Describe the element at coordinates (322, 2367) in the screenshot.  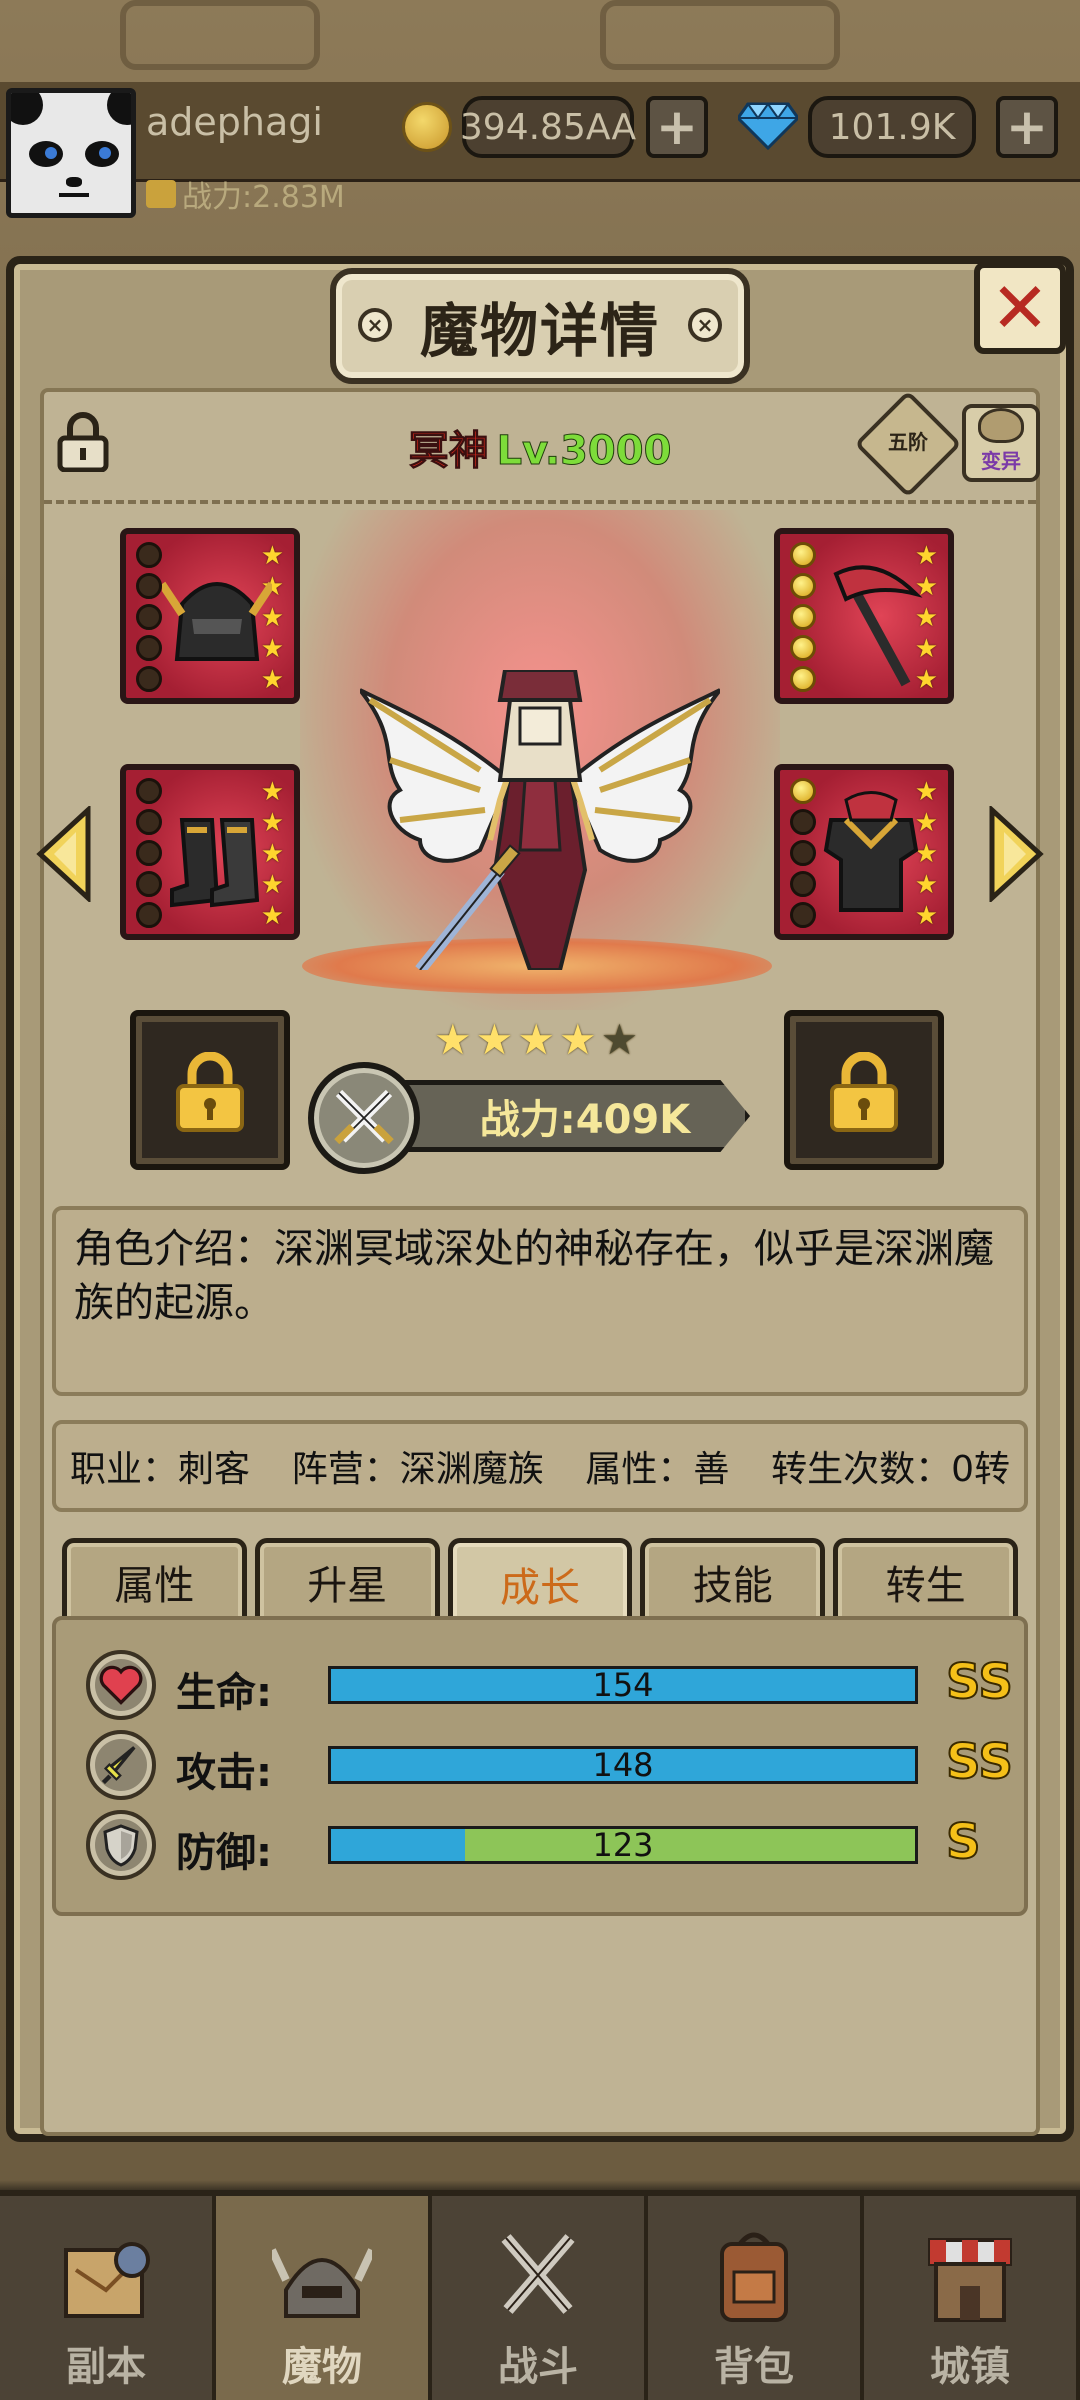
I see `nav-label: 魔物` at that location.